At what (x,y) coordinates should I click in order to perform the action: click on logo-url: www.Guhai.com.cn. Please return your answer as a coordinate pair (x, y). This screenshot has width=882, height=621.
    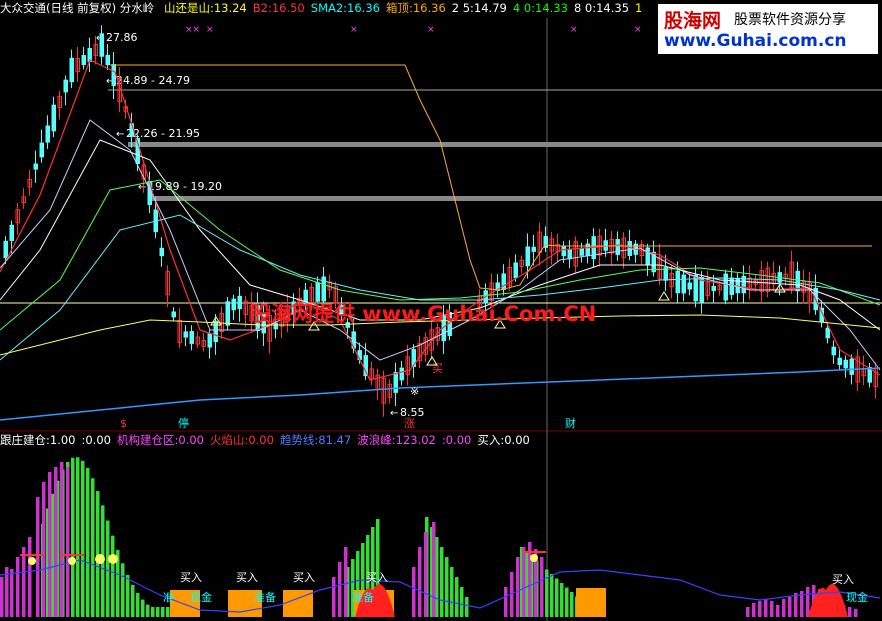
    Looking at the image, I should click on (755, 41).